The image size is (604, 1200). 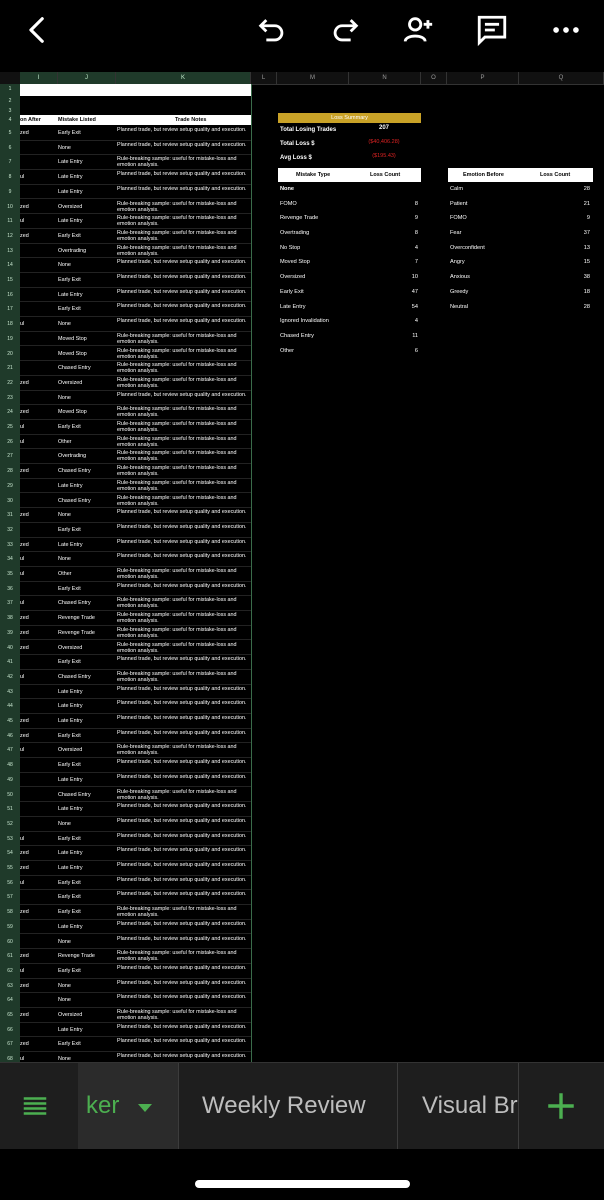 I want to click on row-number: 15, so click(x=10, y=280).